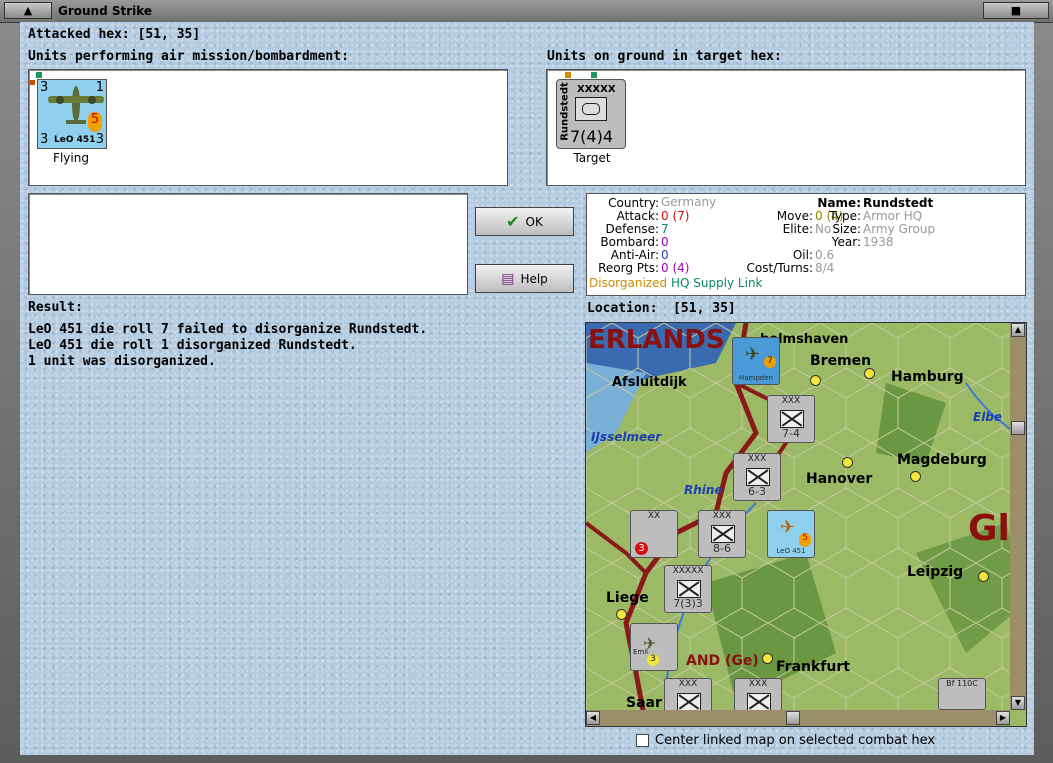  Describe the element at coordinates (627, 598) in the screenshot. I see `city-label: Liege` at that location.